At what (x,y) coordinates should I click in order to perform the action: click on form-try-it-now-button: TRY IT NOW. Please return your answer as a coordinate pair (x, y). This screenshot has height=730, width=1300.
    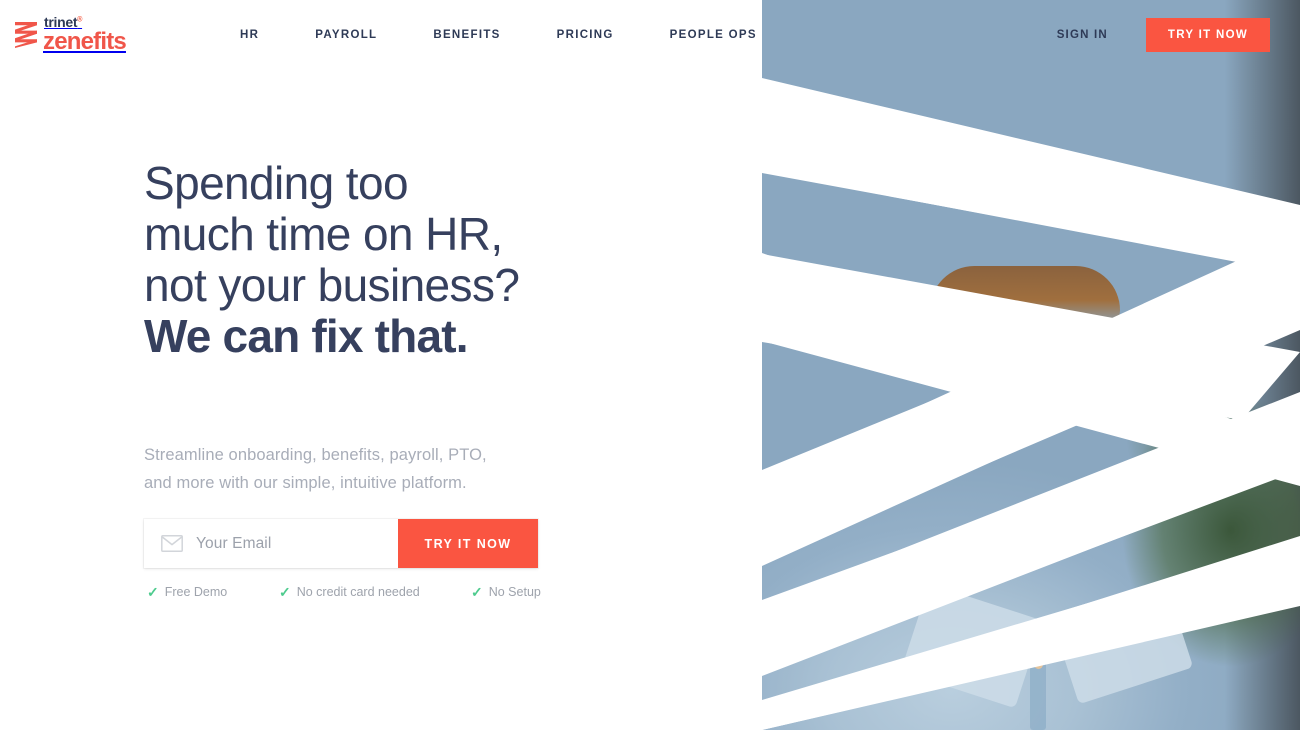
    Looking at the image, I should click on (468, 543).